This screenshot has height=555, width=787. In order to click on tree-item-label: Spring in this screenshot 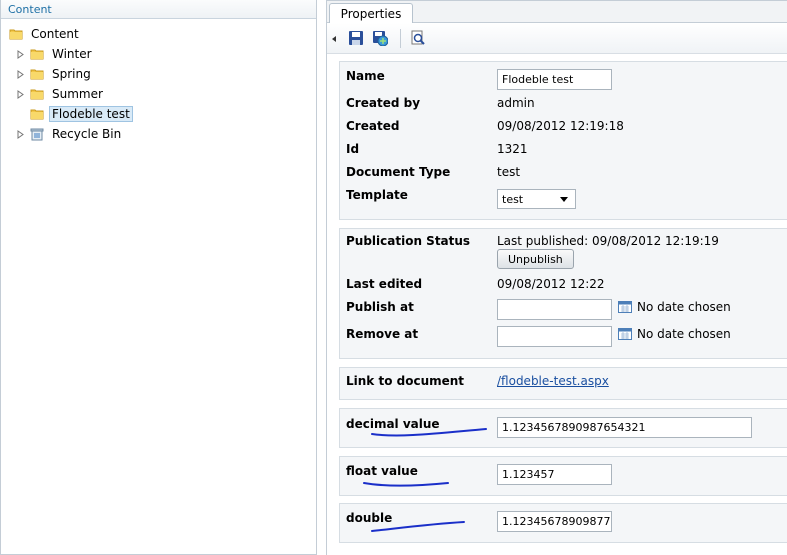, I will do `click(71, 74)`.